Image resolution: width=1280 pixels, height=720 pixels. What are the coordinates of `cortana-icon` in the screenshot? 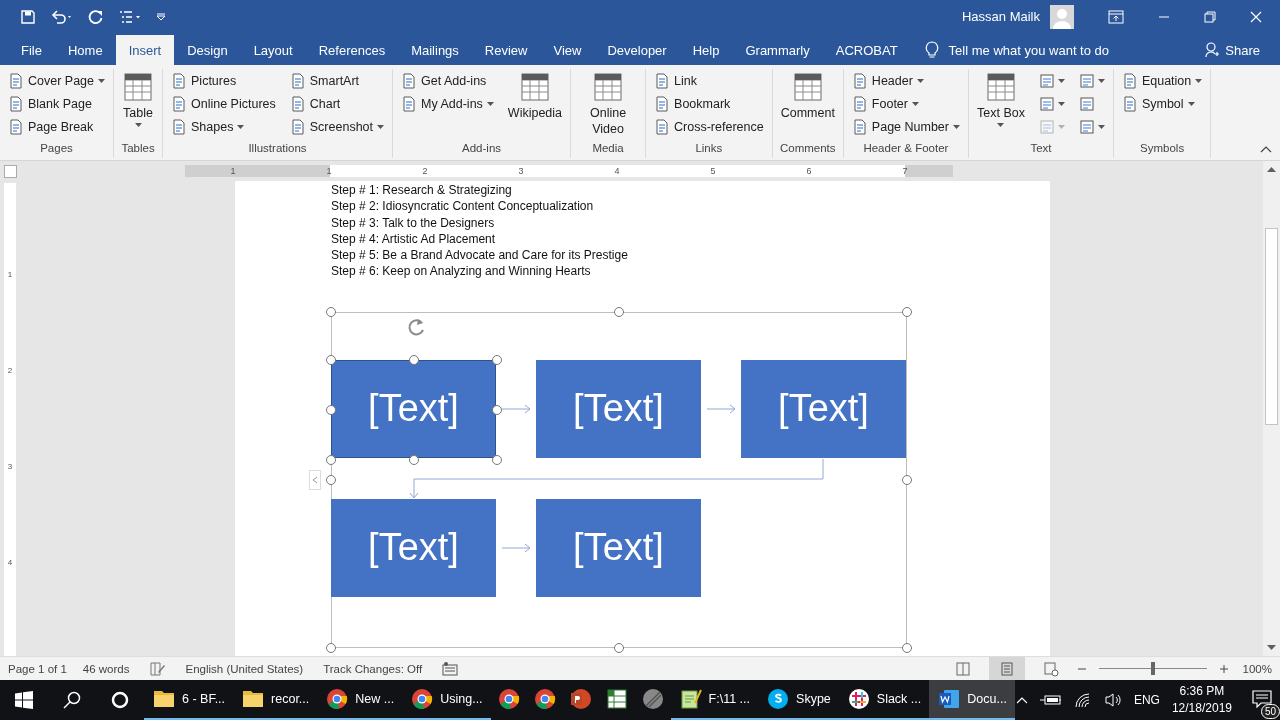 It's located at (120, 700).